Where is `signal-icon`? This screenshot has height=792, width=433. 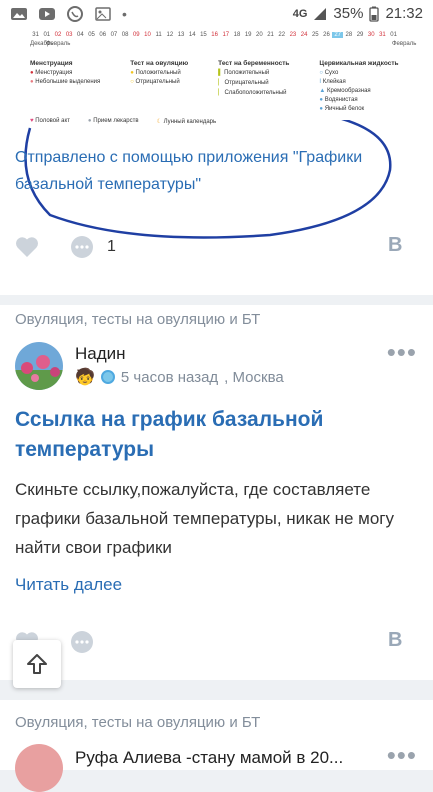 signal-icon is located at coordinates (320, 13).